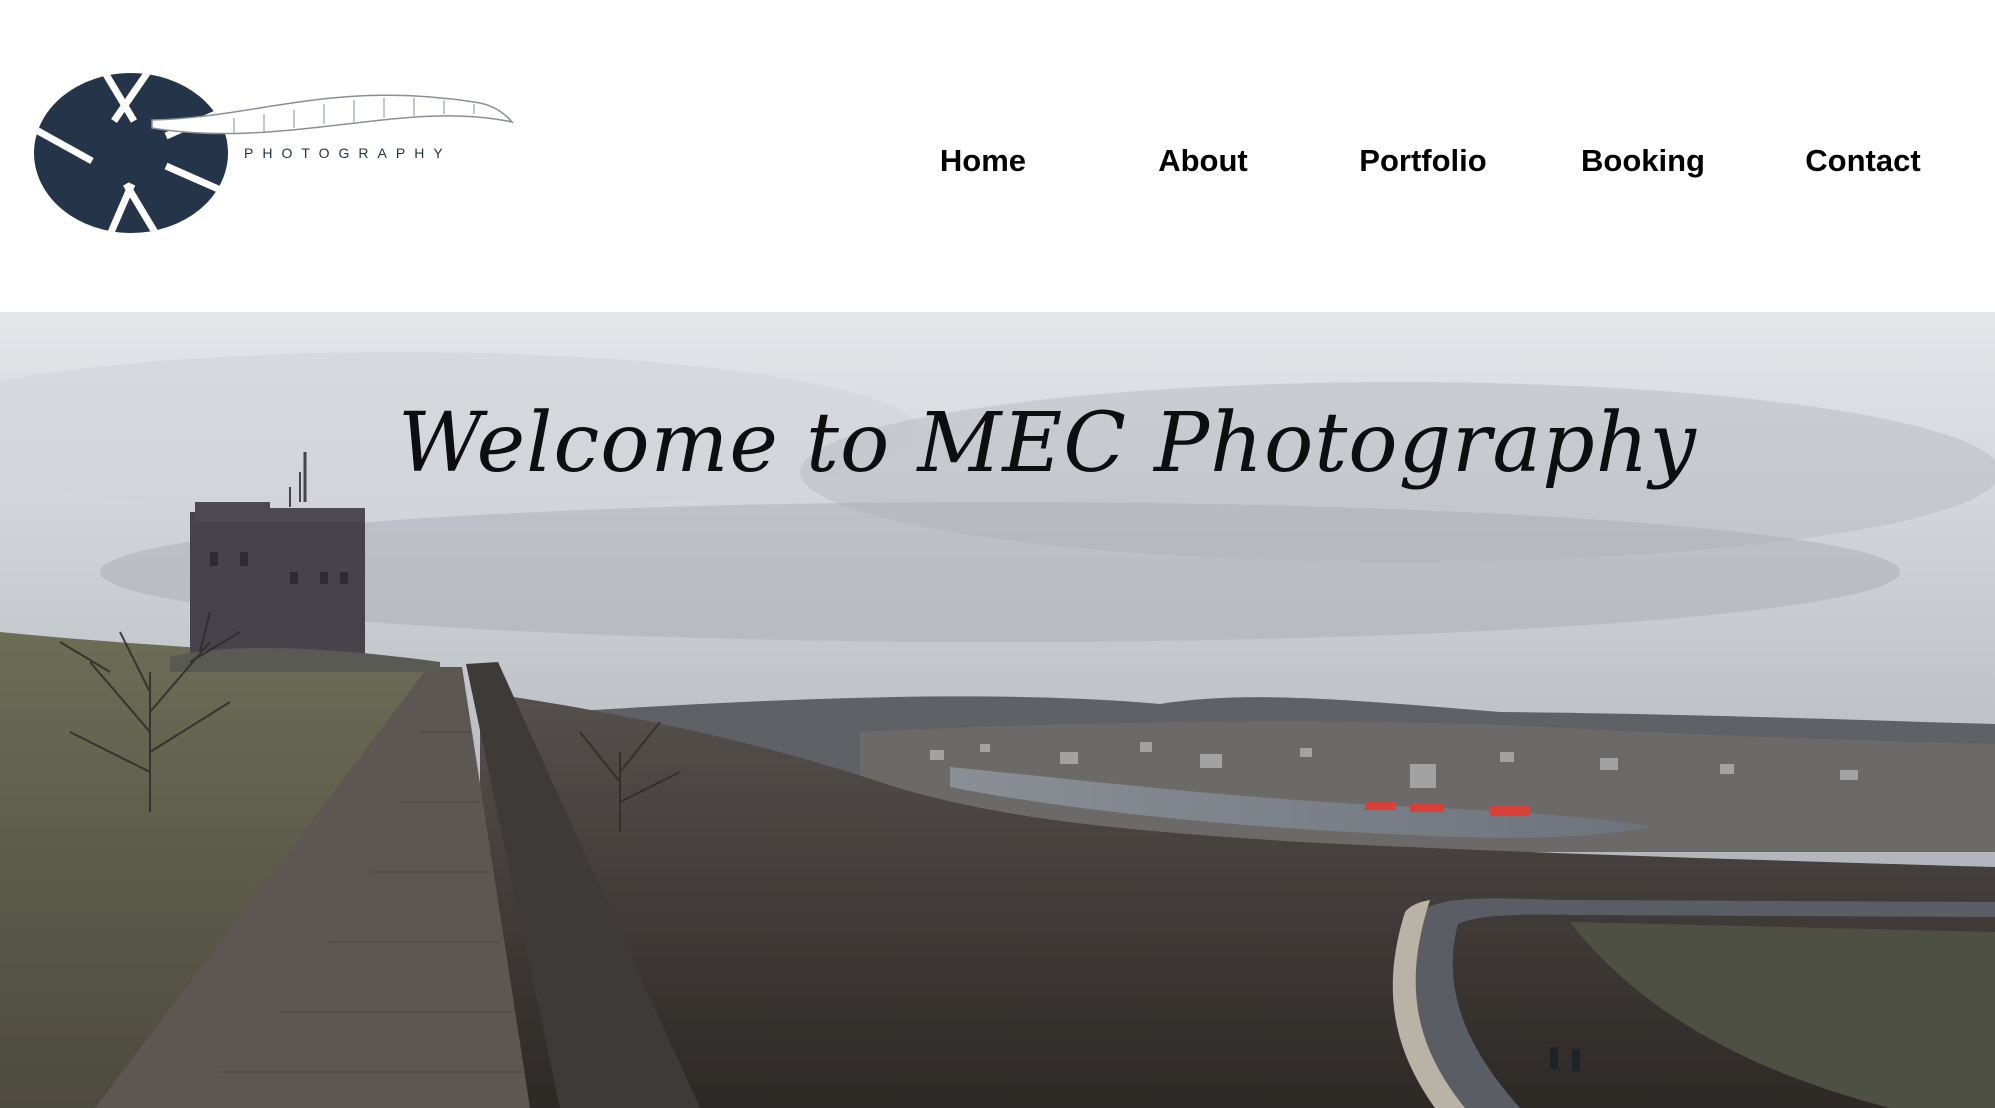 Image resolution: width=1995 pixels, height=1108 pixels. I want to click on hero-welcome-title: Welcome to MEC Photography, so click(1047, 443).